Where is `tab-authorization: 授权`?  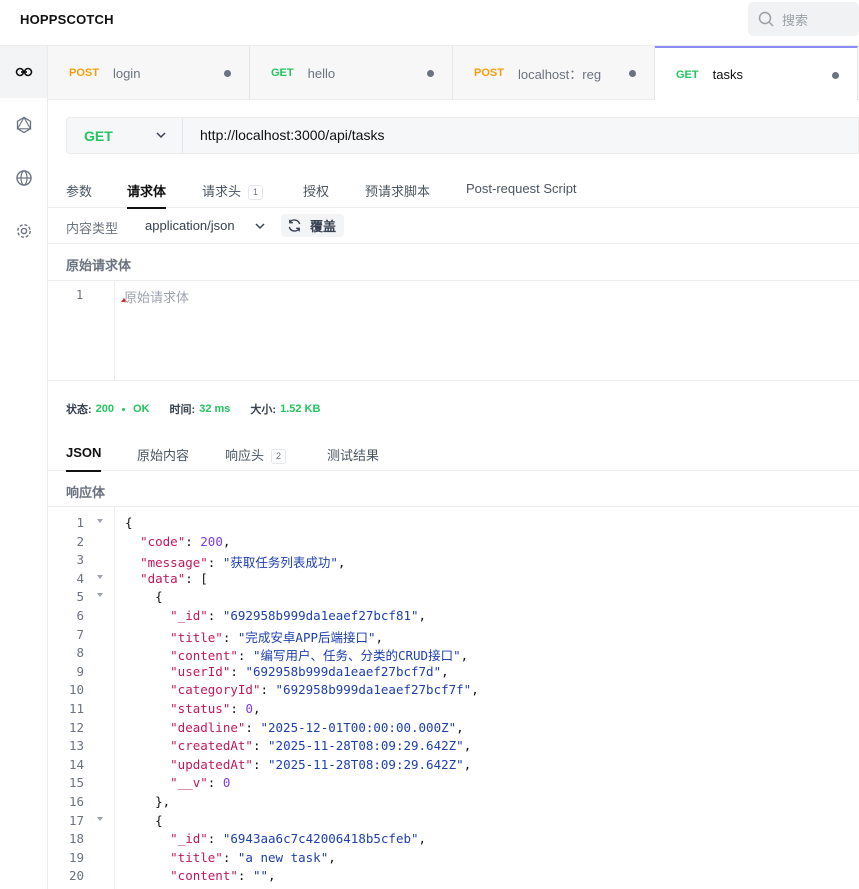 tab-authorization: 授权 is located at coordinates (316, 190).